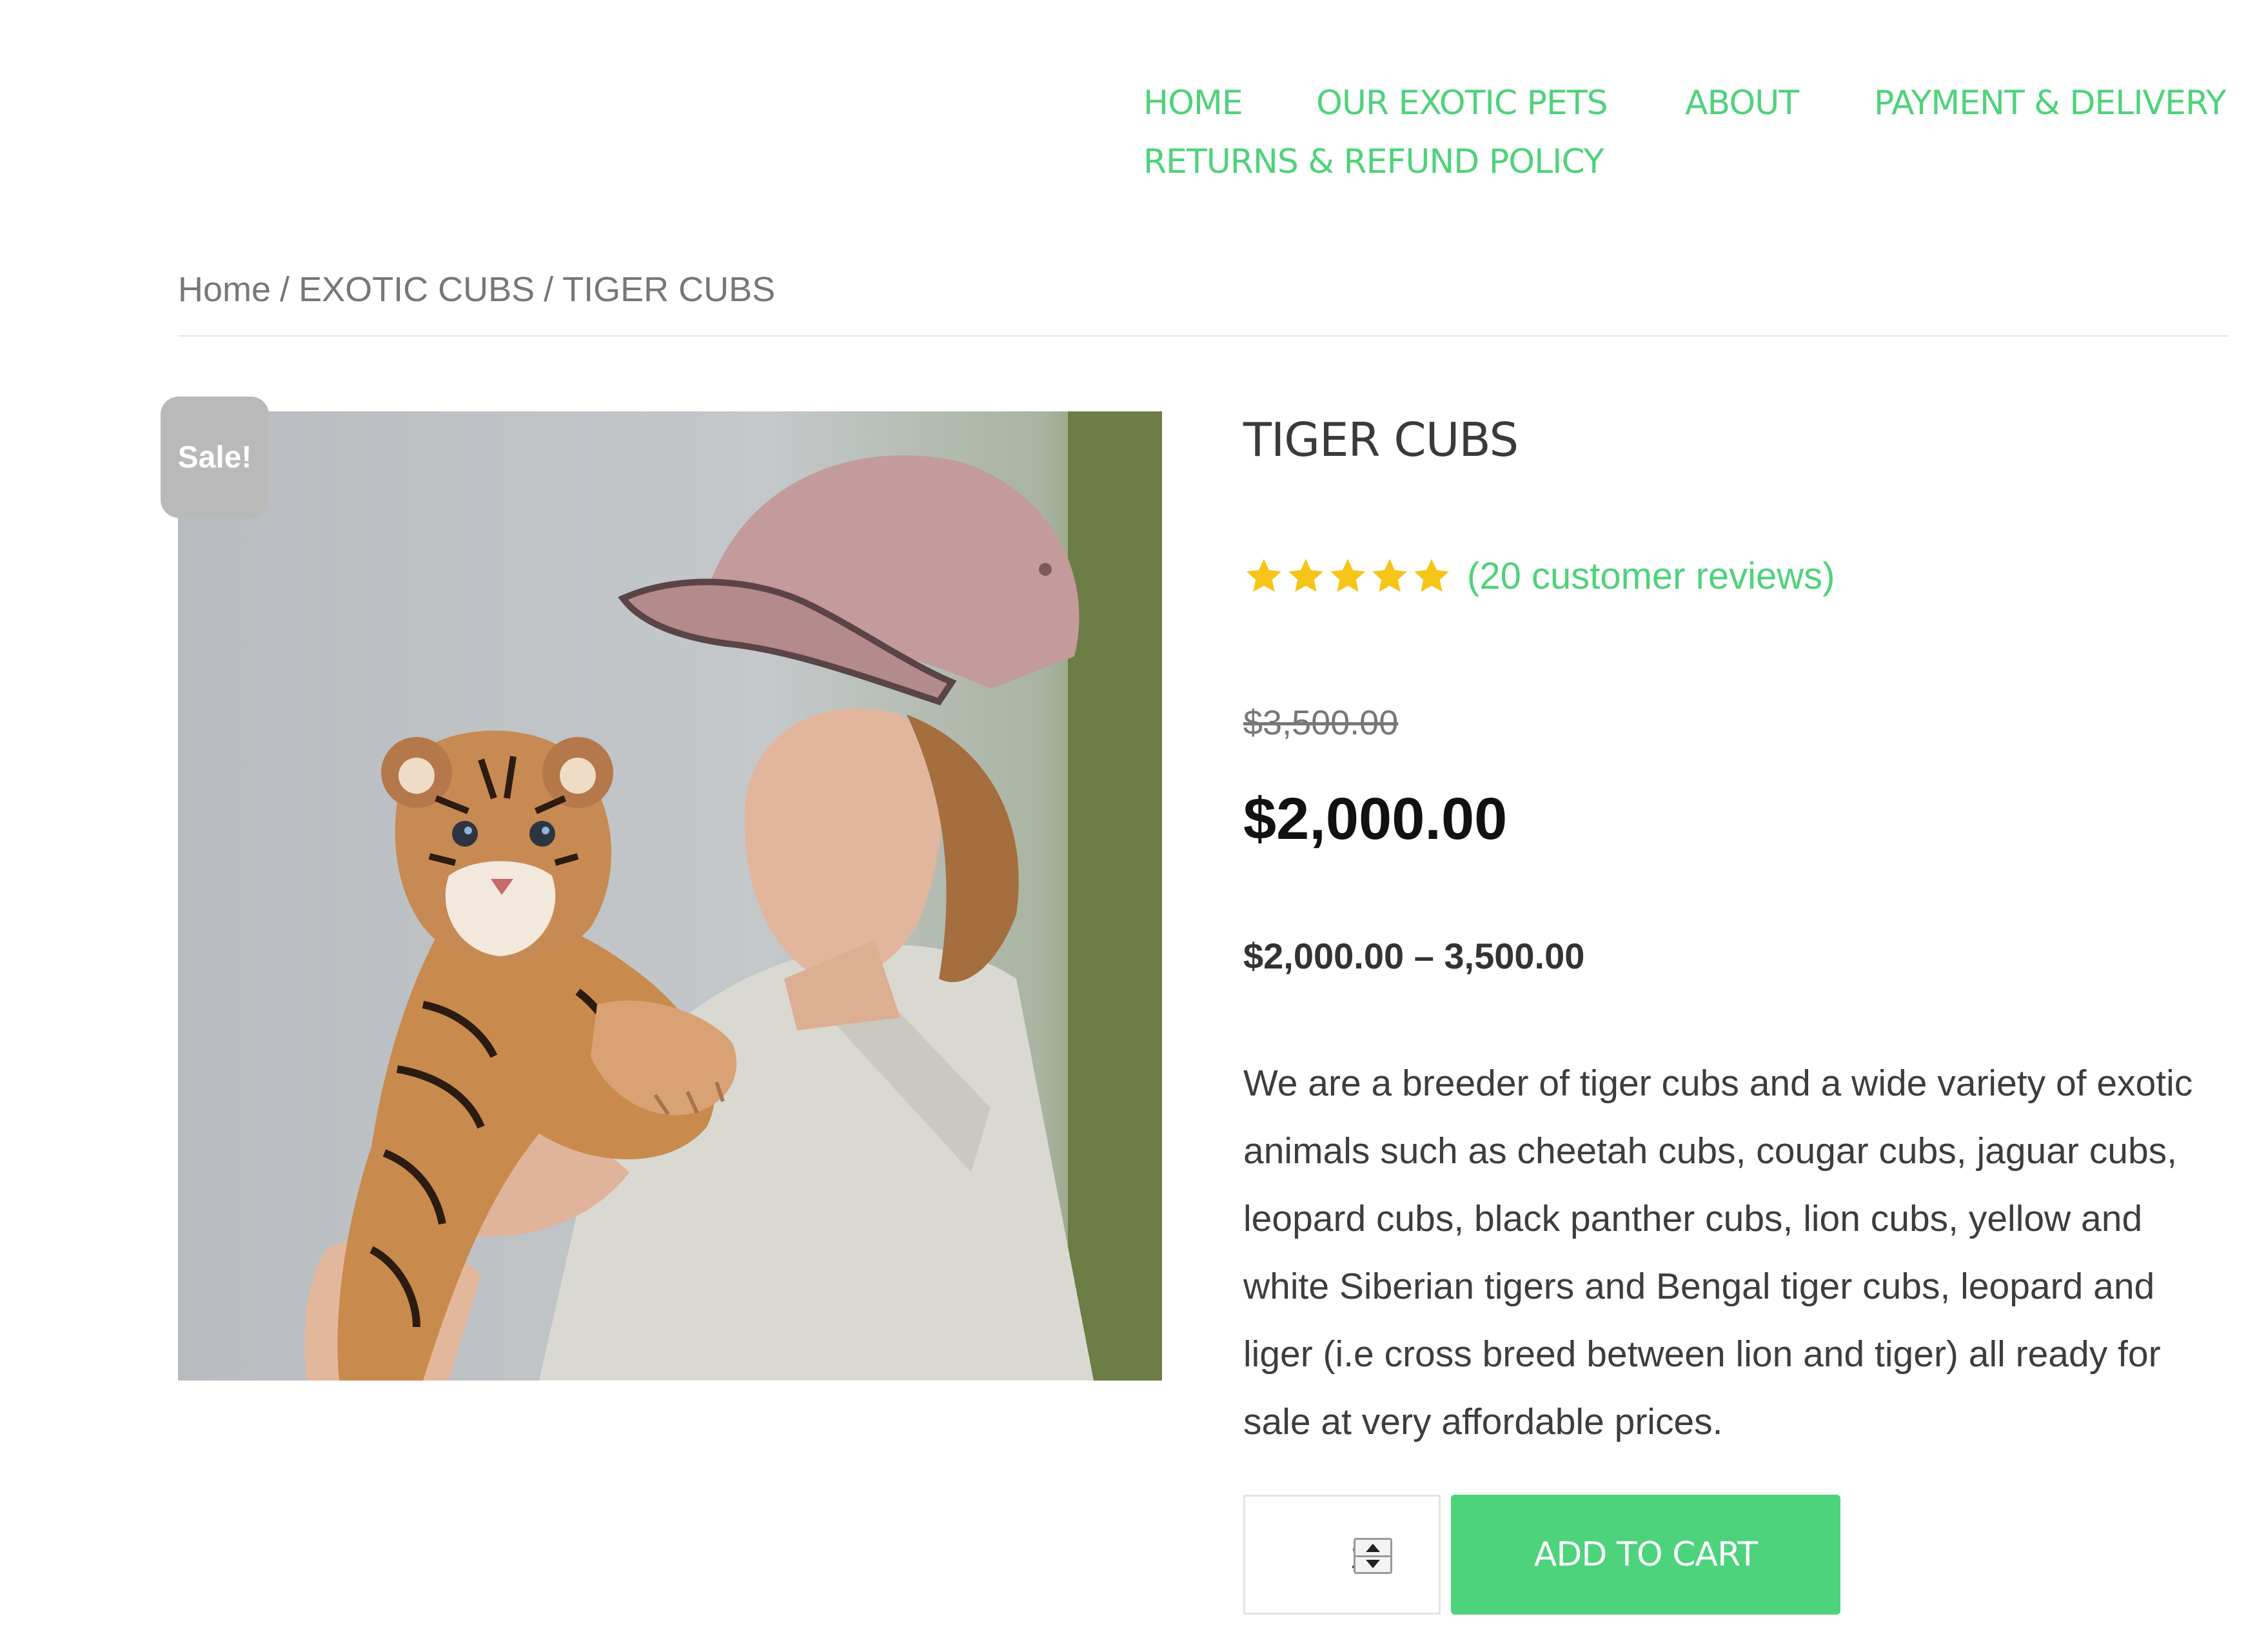 The height and width of the screenshot is (1652, 2257). Describe the element at coordinates (1645, 1555) in the screenshot. I see `add-to-cart-button: ADD TO CART` at that location.